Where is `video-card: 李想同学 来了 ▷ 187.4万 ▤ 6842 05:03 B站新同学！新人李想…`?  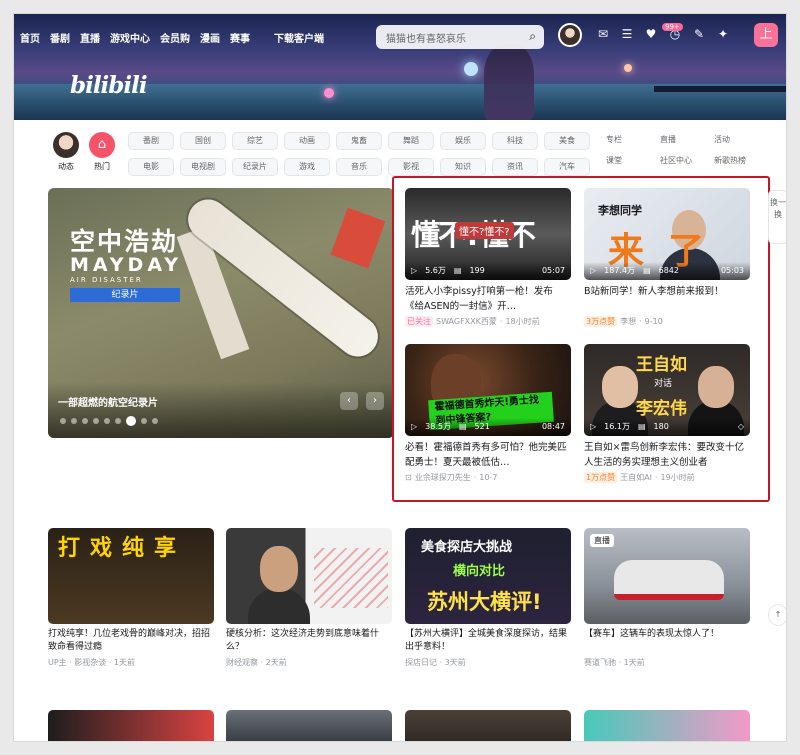
video-card: 李想同学 来了 ▷ 187.4万 ▤ 6842 05:03 B站新同学！新人李想… is located at coordinates (667, 257).